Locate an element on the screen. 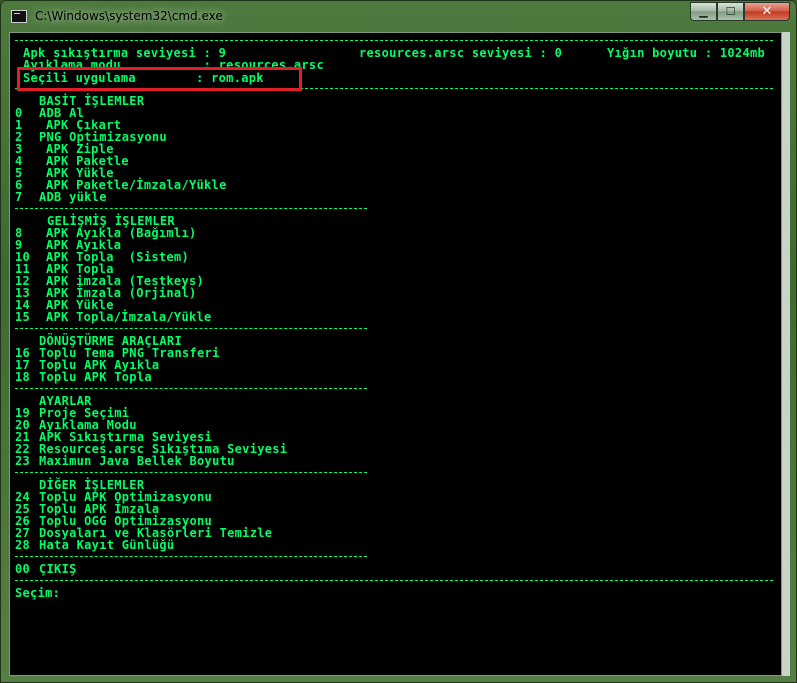  menu-item-exit: 00 ÇIKIŞ is located at coordinates (46, 569).